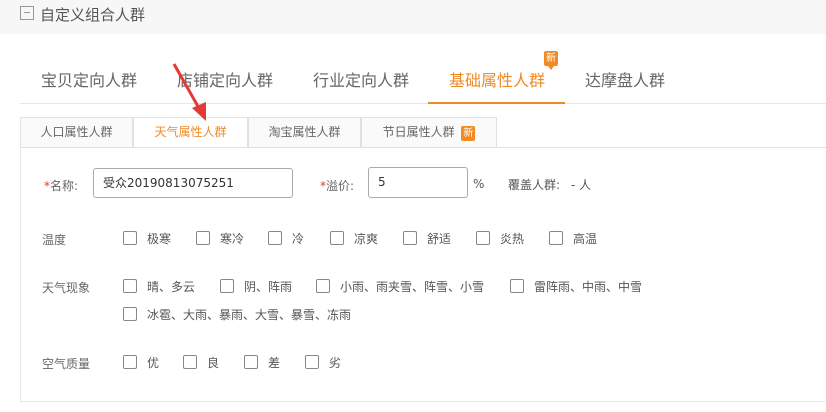 Image resolution: width=826 pixels, height=412 pixels. What do you see at coordinates (340, 186) in the screenshot?
I see `premium-label-text: 溢价:` at bounding box center [340, 186].